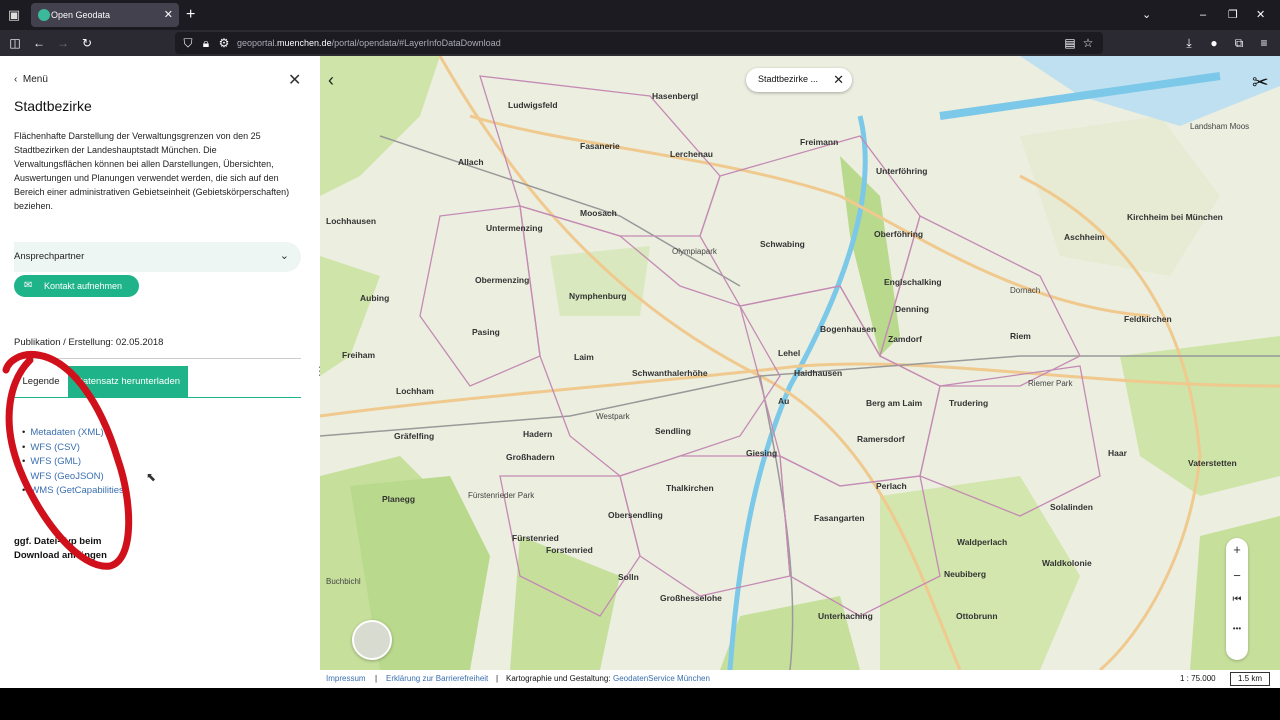  What do you see at coordinates (514, 228) in the screenshot?
I see `place-label: Untermenzing` at bounding box center [514, 228].